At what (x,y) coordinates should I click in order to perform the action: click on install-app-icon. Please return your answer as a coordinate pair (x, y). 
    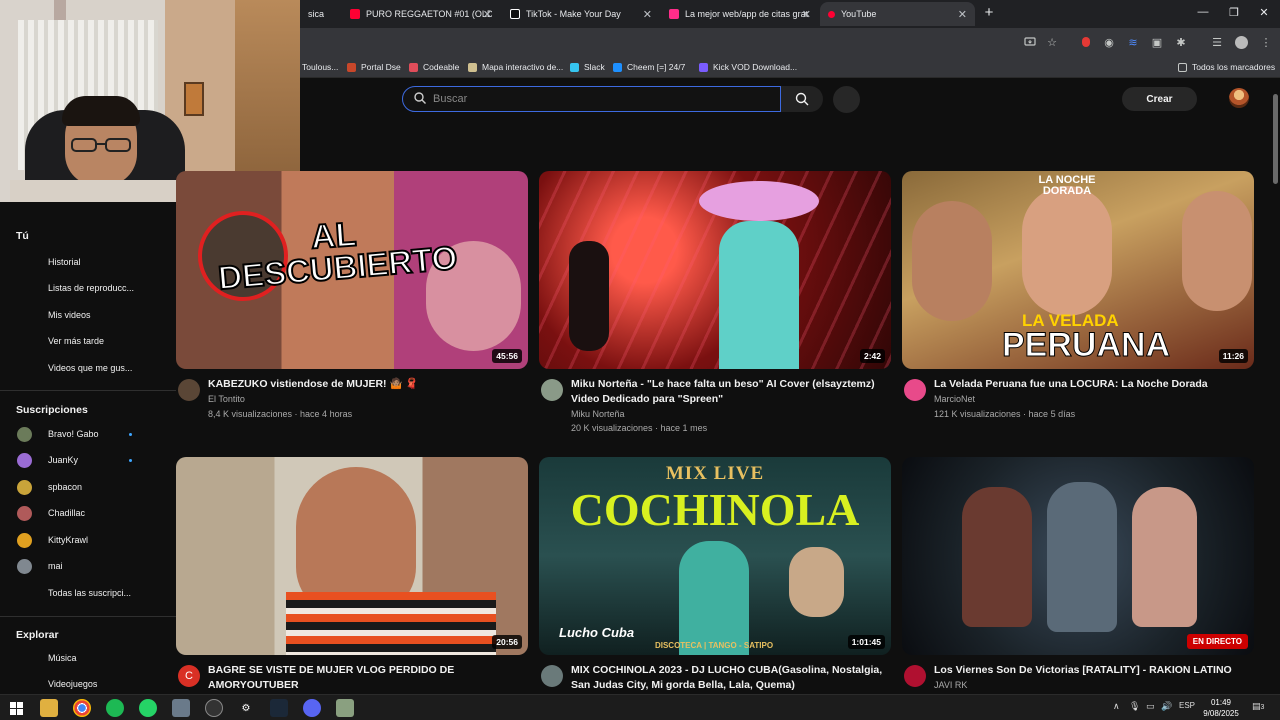
    Looking at the image, I should click on (1030, 42).